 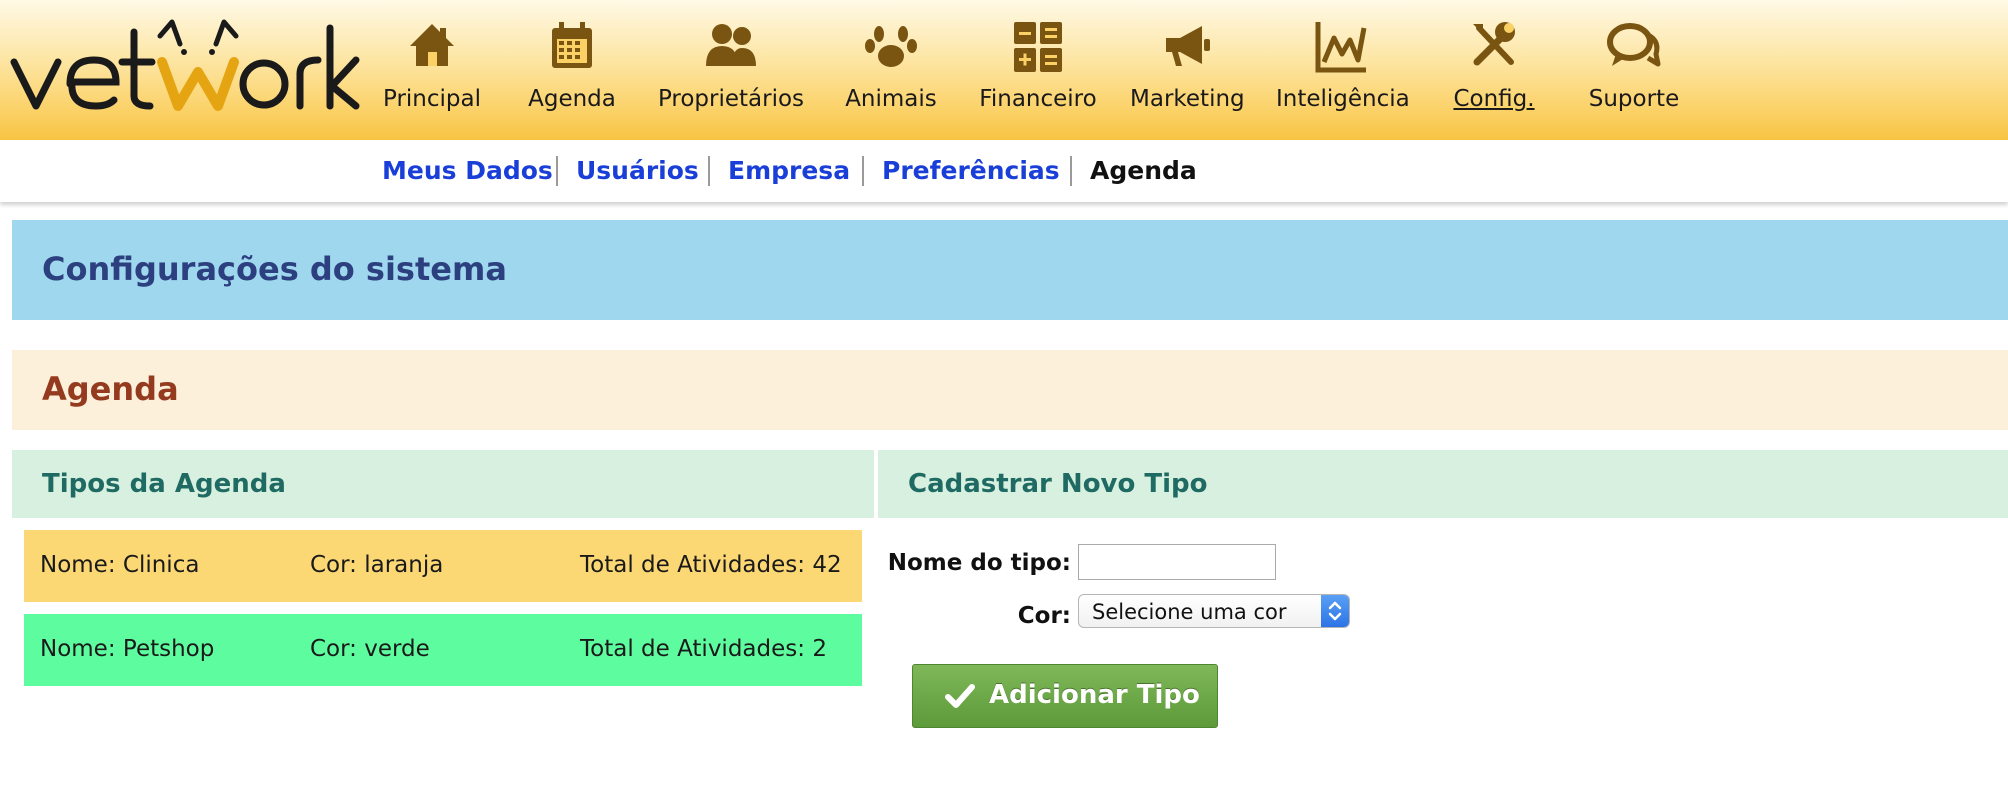 What do you see at coordinates (1443, 484) in the screenshot?
I see `form-panel-header: Cadastrar Novo Tipo` at bounding box center [1443, 484].